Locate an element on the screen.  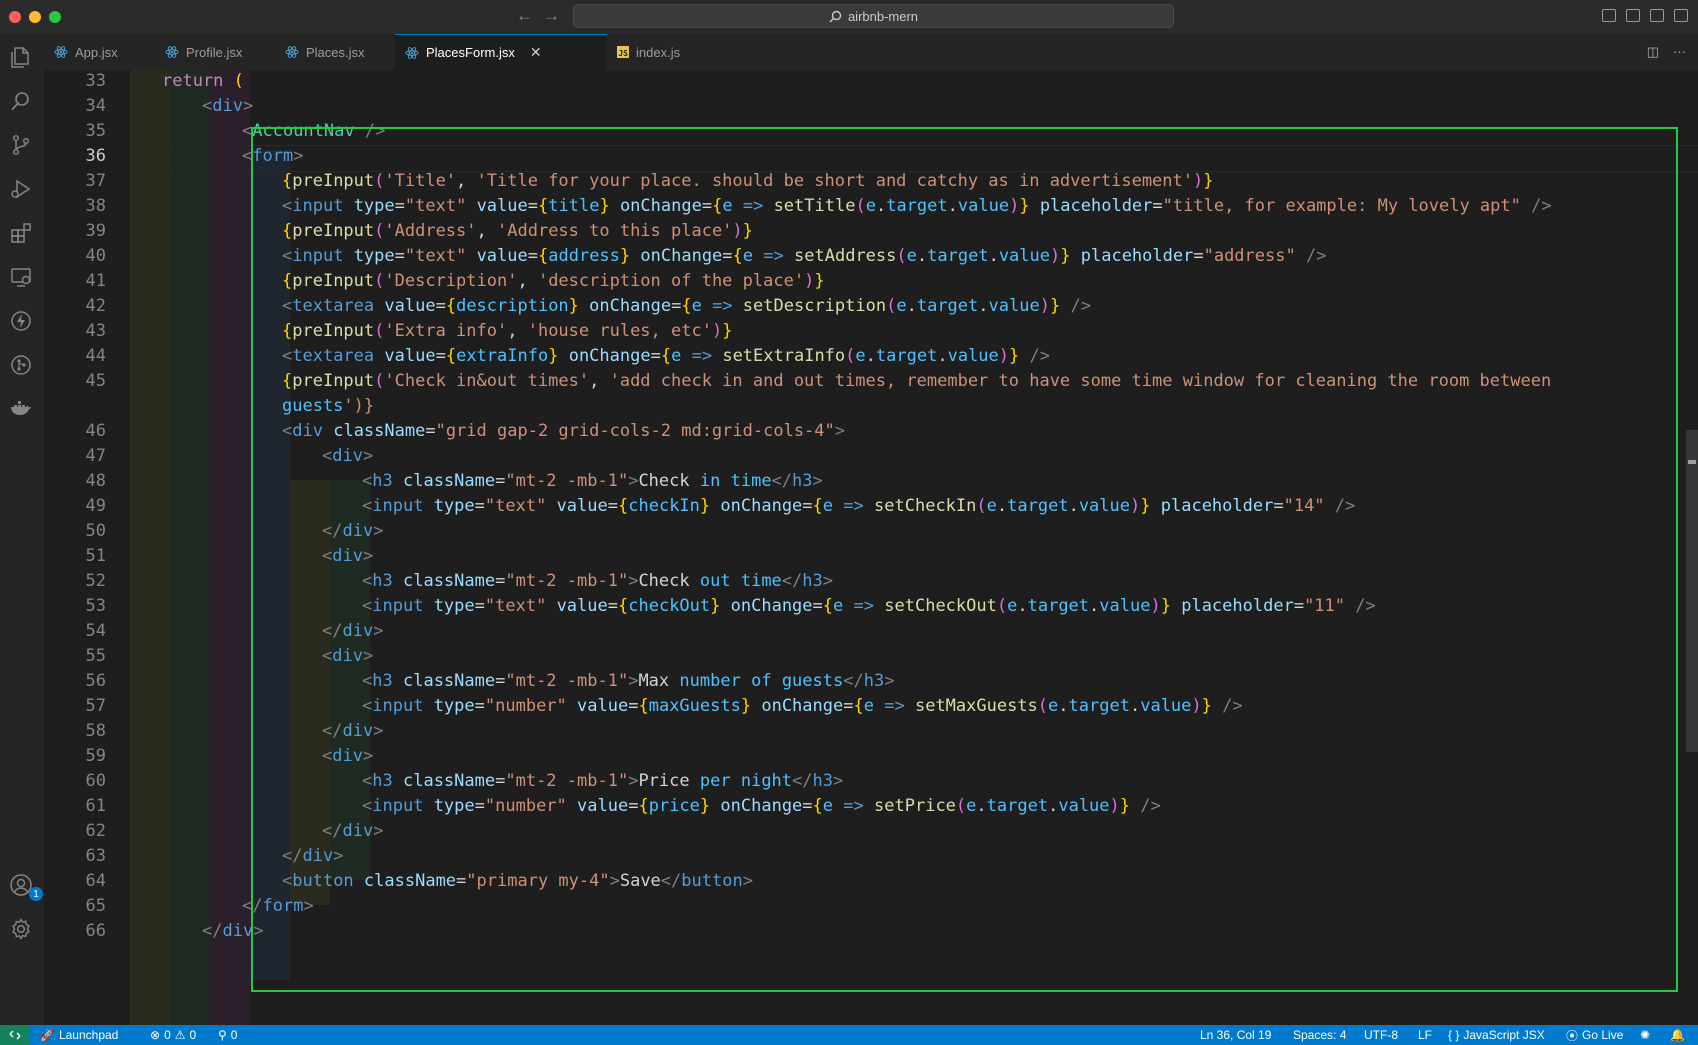
tab-label: index.js is located at coordinates (658, 52).